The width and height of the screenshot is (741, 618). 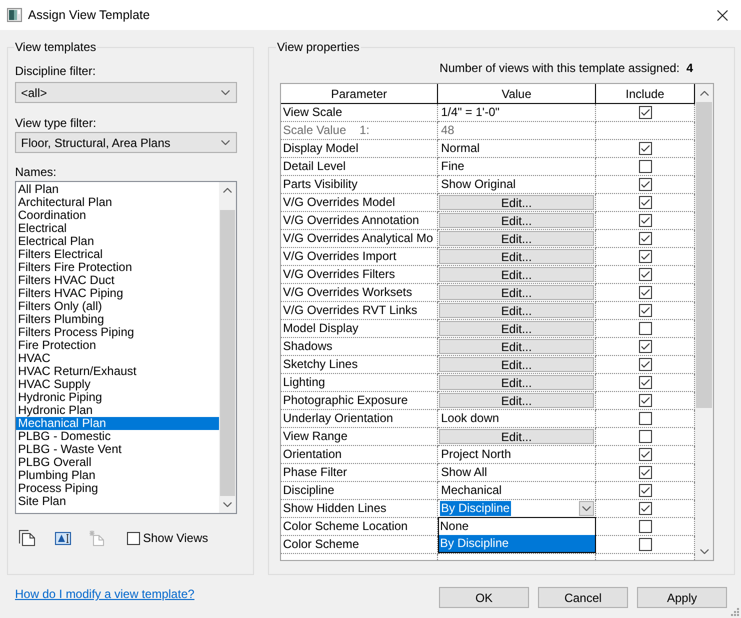 I want to click on list-item: Plumbing Plan, so click(x=117, y=475).